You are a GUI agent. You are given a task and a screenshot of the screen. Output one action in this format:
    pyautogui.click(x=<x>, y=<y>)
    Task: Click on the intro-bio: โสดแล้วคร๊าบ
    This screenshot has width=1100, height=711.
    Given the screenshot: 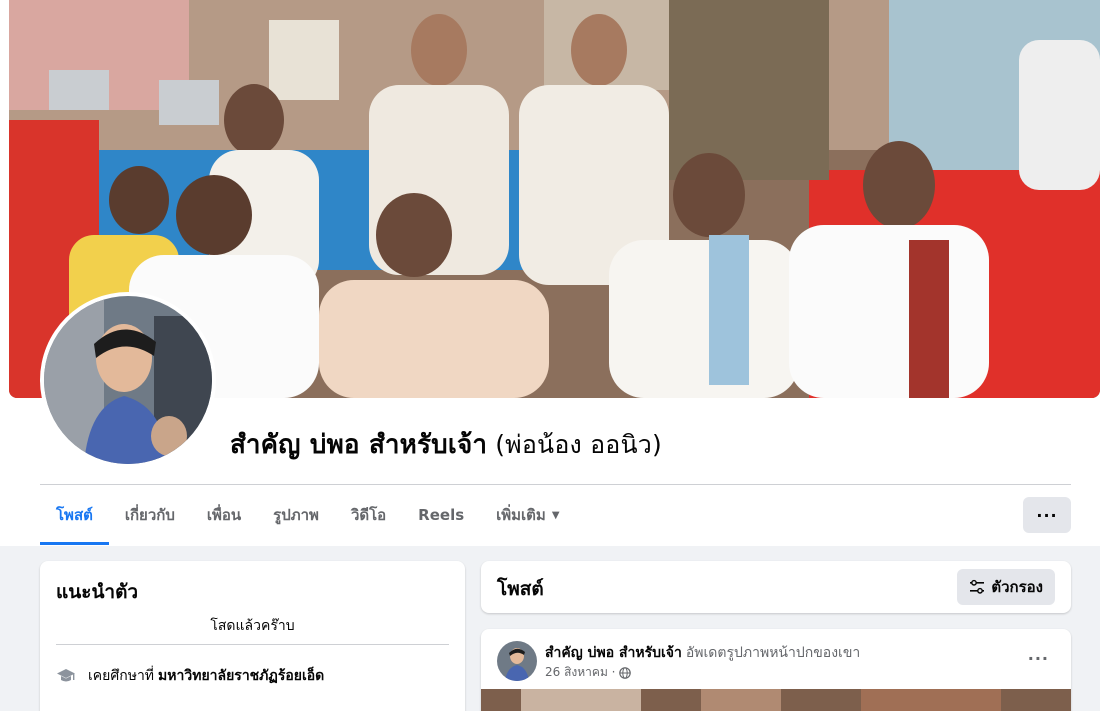 What is the action you would take?
    pyautogui.click(x=252, y=626)
    